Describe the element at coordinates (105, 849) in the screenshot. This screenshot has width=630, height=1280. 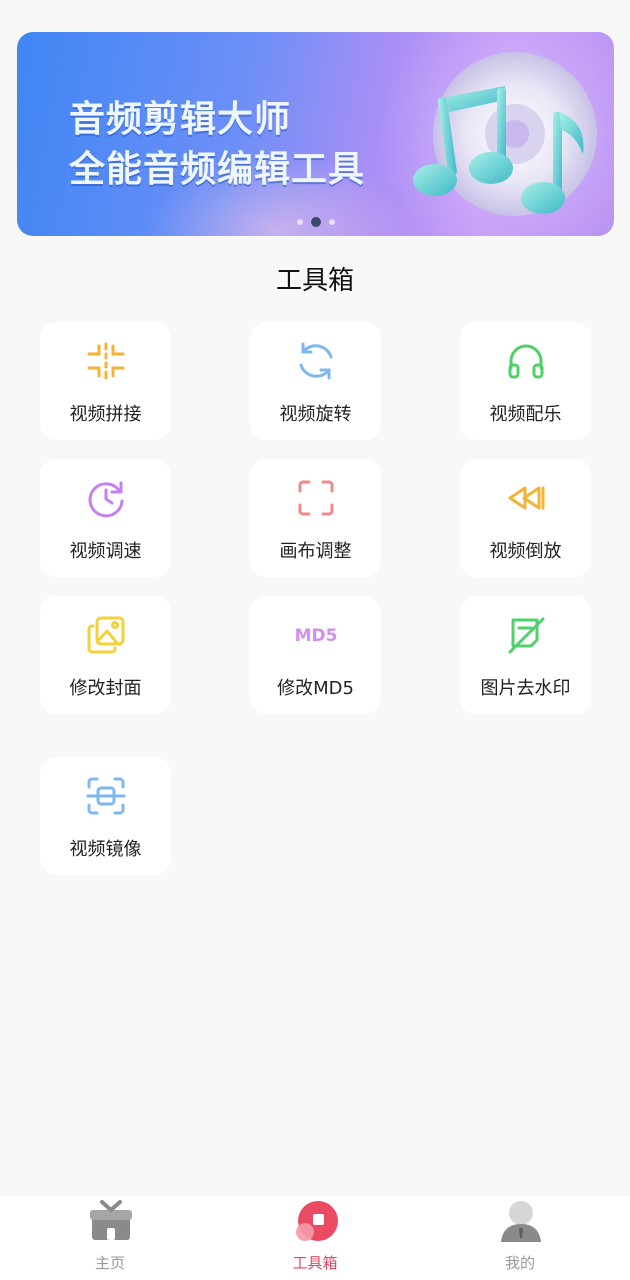
I see `tool-label: 视频镜像` at that location.